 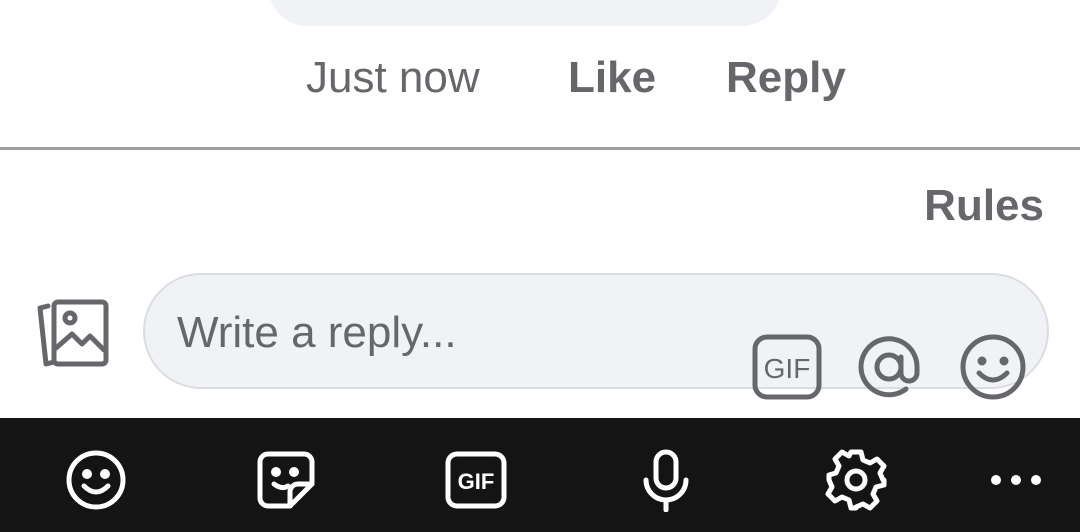 What do you see at coordinates (540, 78) in the screenshot?
I see `comment-meta-row: Just now Like Reply` at bounding box center [540, 78].